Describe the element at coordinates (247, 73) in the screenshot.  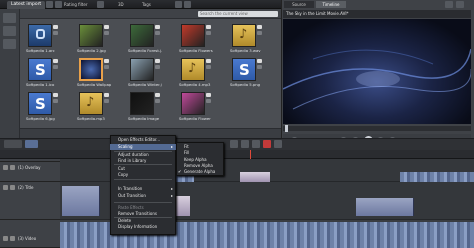
I see `library-tile: S Softpedia 5.png` at that location.